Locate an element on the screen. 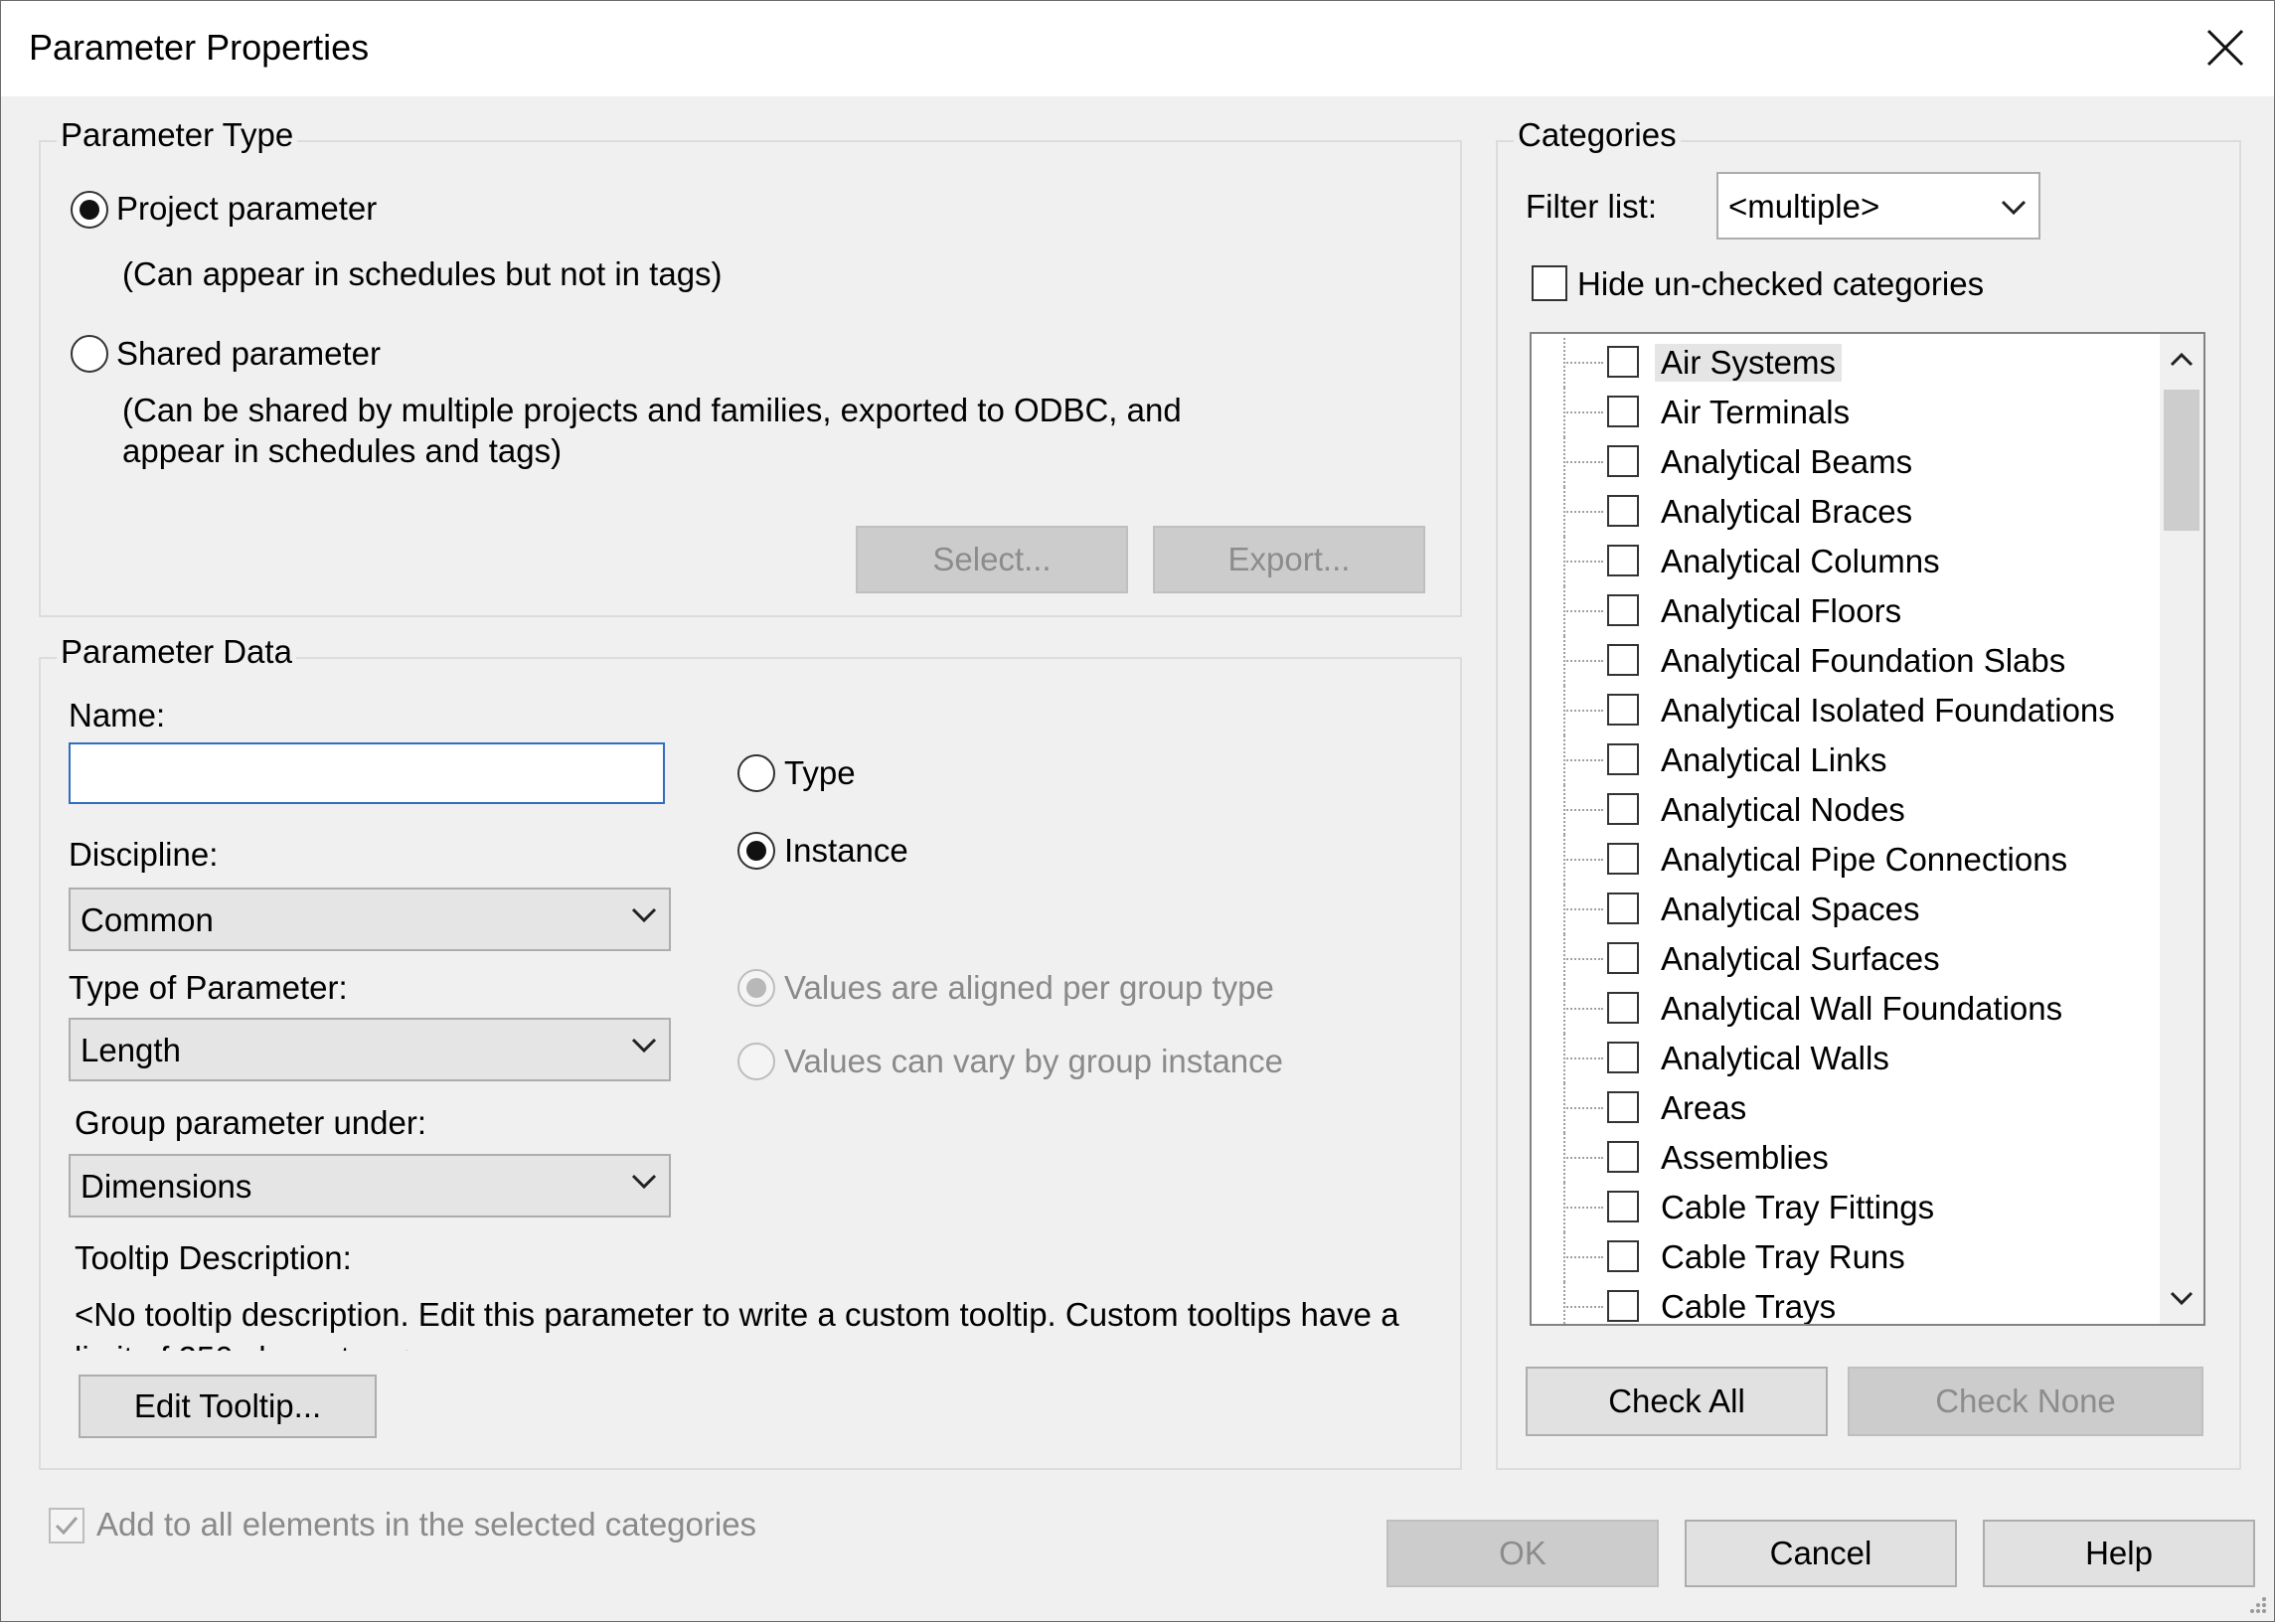  chevron-down-icon is located at coordinates (2181, 1298).